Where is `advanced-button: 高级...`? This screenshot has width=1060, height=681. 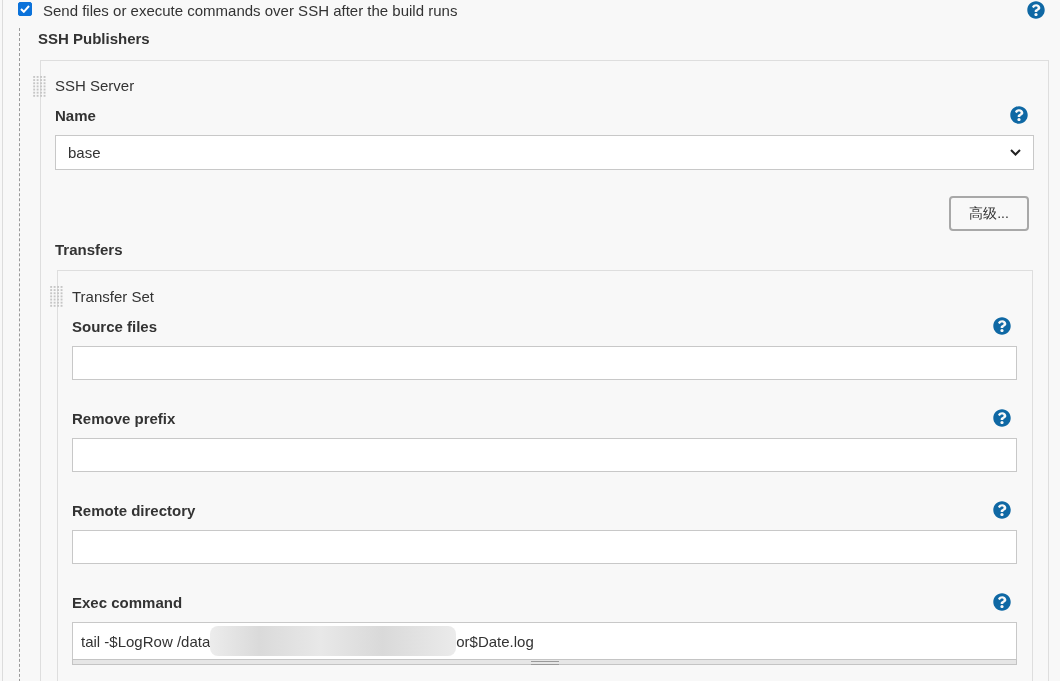
advanced-button: 高级... is located at coordinates (989, 213).